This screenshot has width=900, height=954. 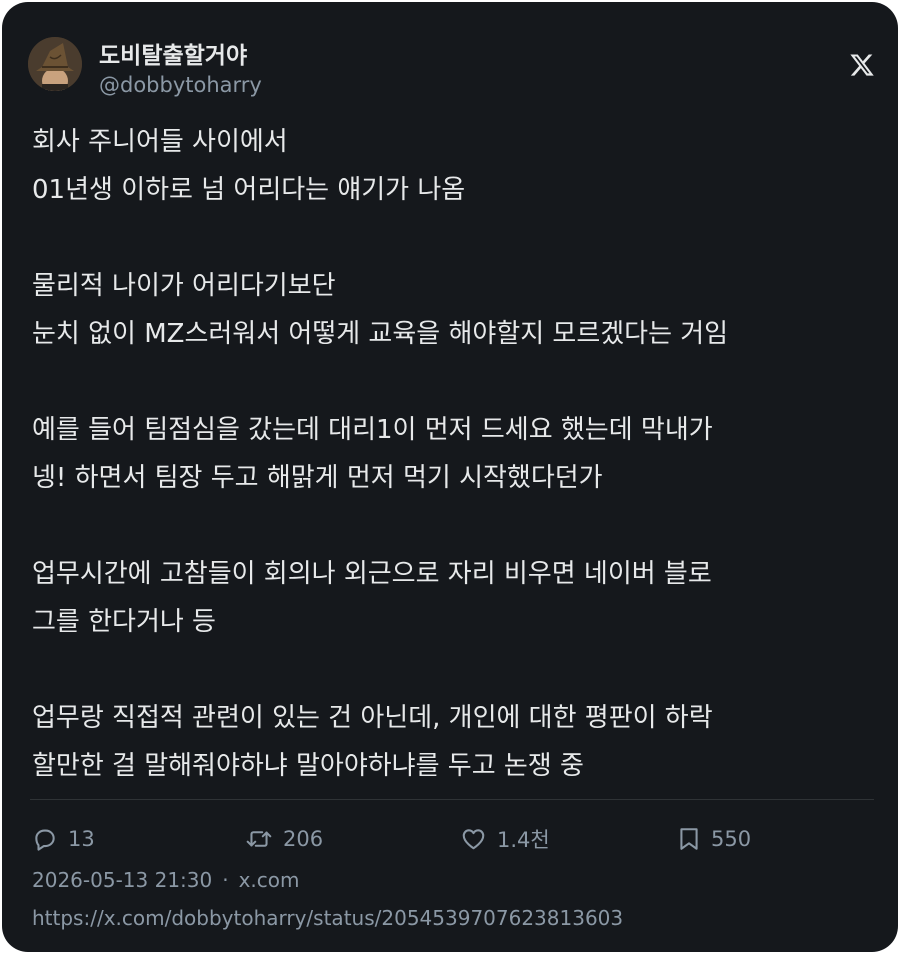 What do you see at coordinates (473, 839) in the screenshot?
I see `heart-icon` at bounding box center [473, 839].